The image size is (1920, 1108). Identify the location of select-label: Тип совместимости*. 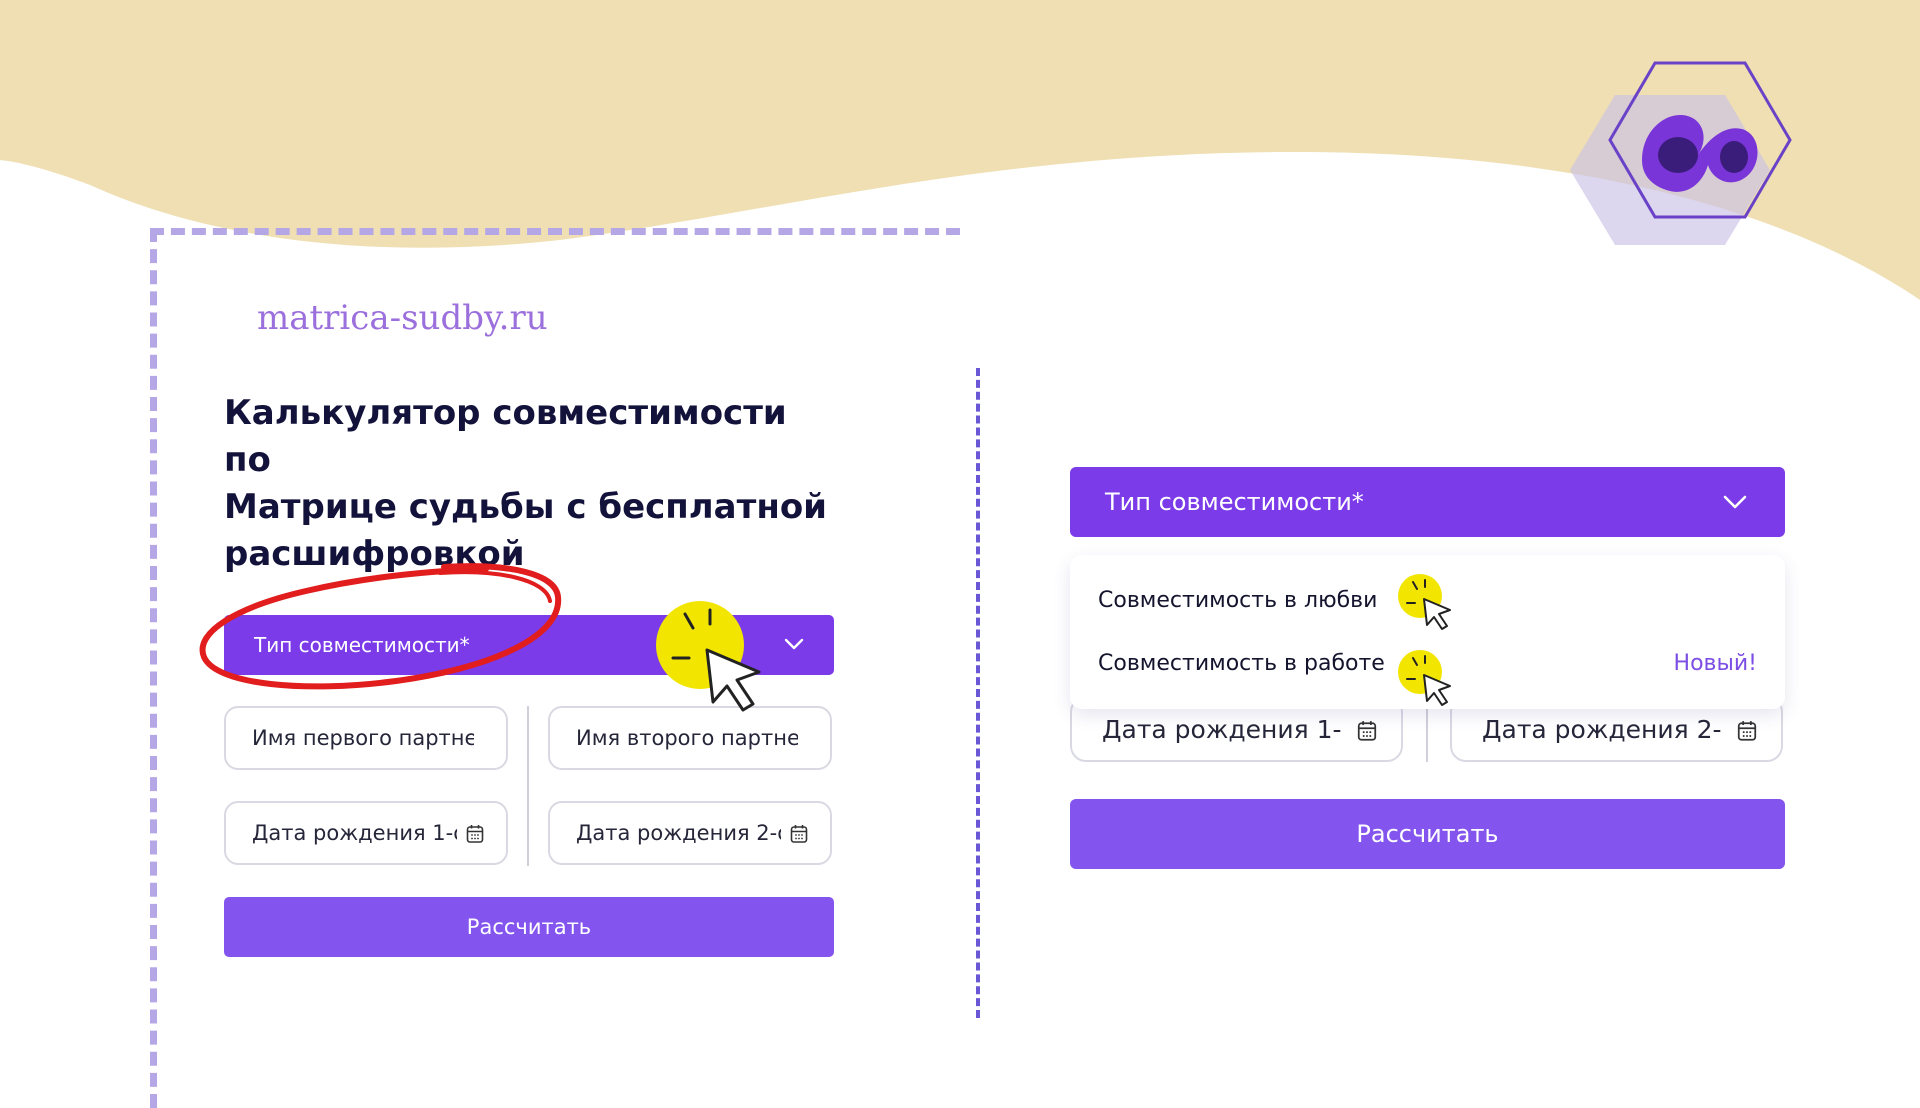
(1234, 502).